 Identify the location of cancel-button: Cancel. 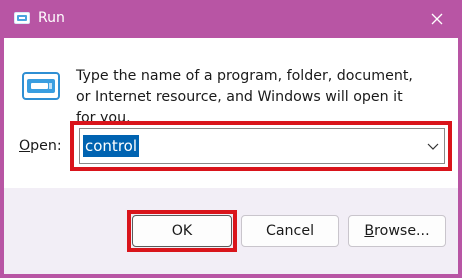
(290, 231).